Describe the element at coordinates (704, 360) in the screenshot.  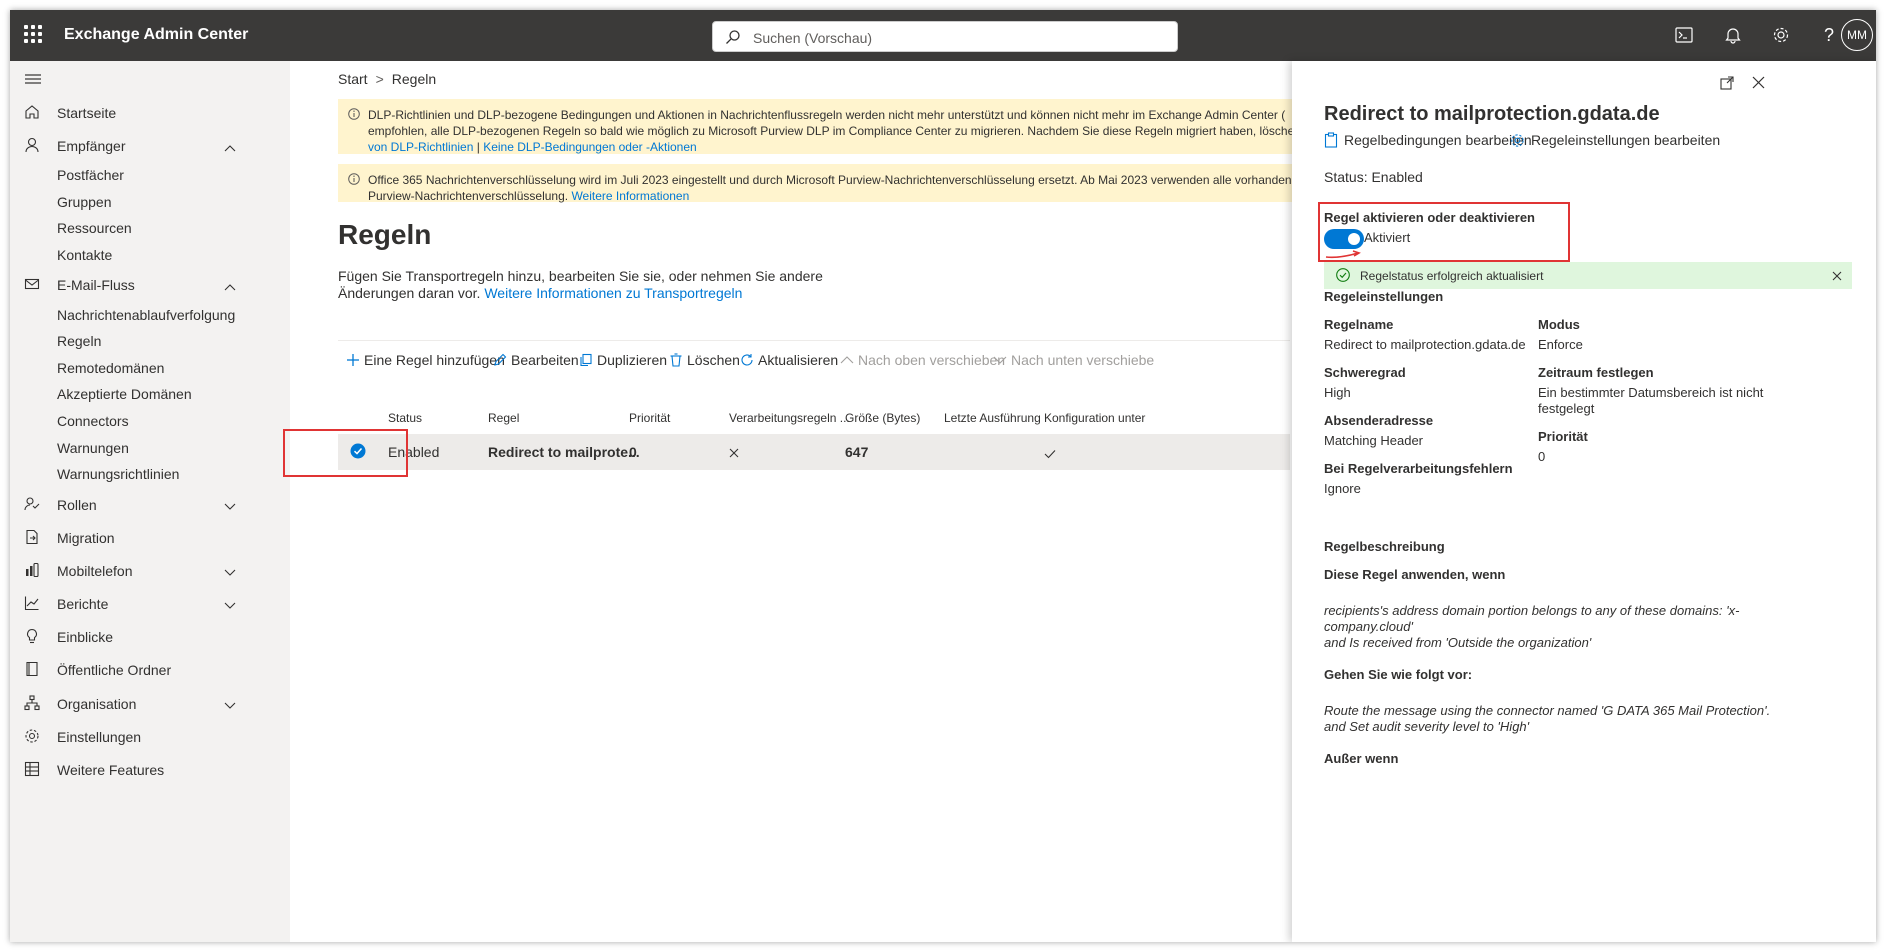
I see `delete-button: Löschen` at that location.